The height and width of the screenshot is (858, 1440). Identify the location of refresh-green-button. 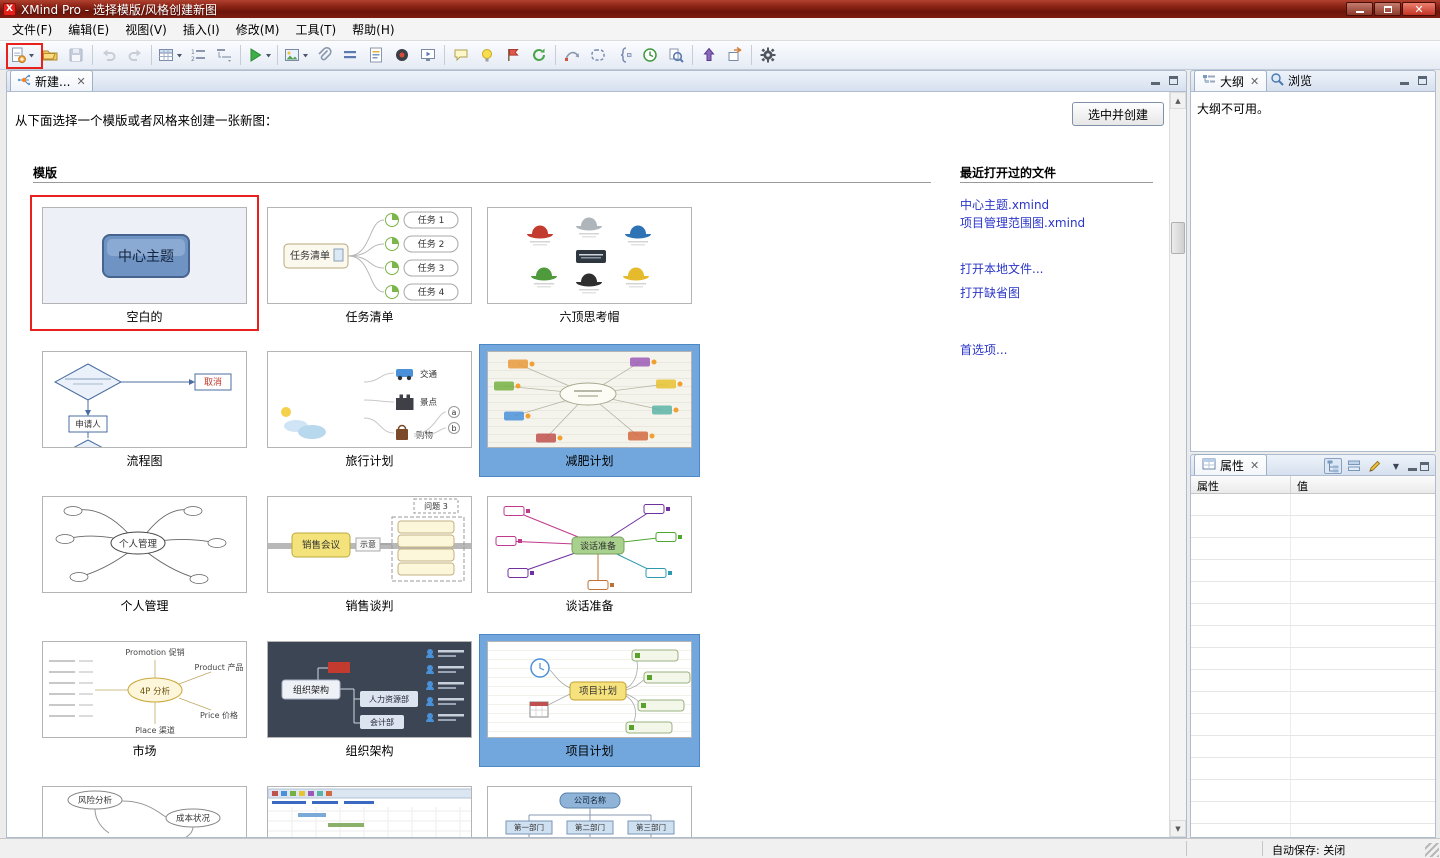
(539, 55).